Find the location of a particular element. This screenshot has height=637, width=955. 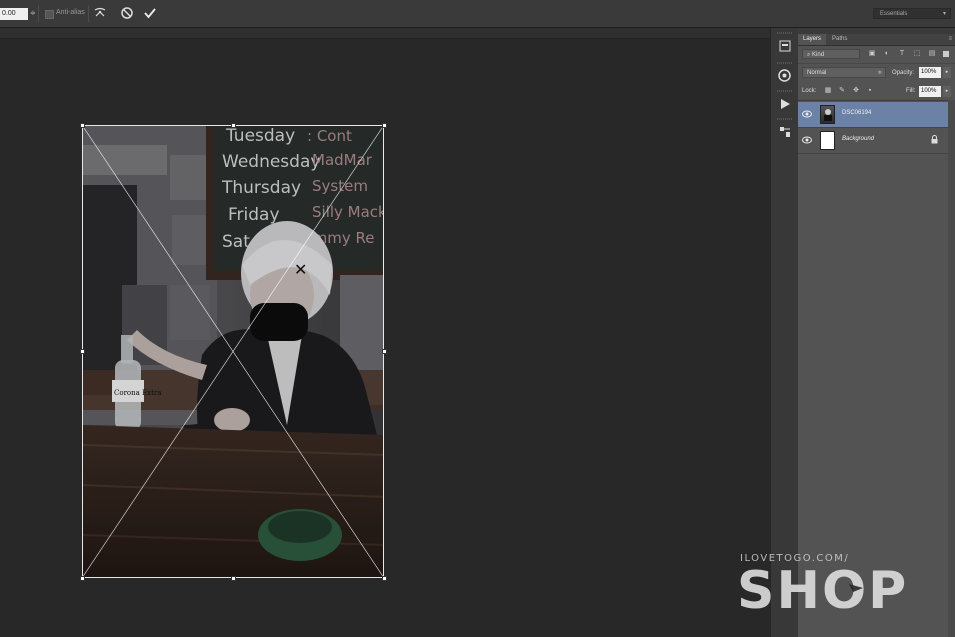

color-wheel-icon is located at coordinates (784, 75).